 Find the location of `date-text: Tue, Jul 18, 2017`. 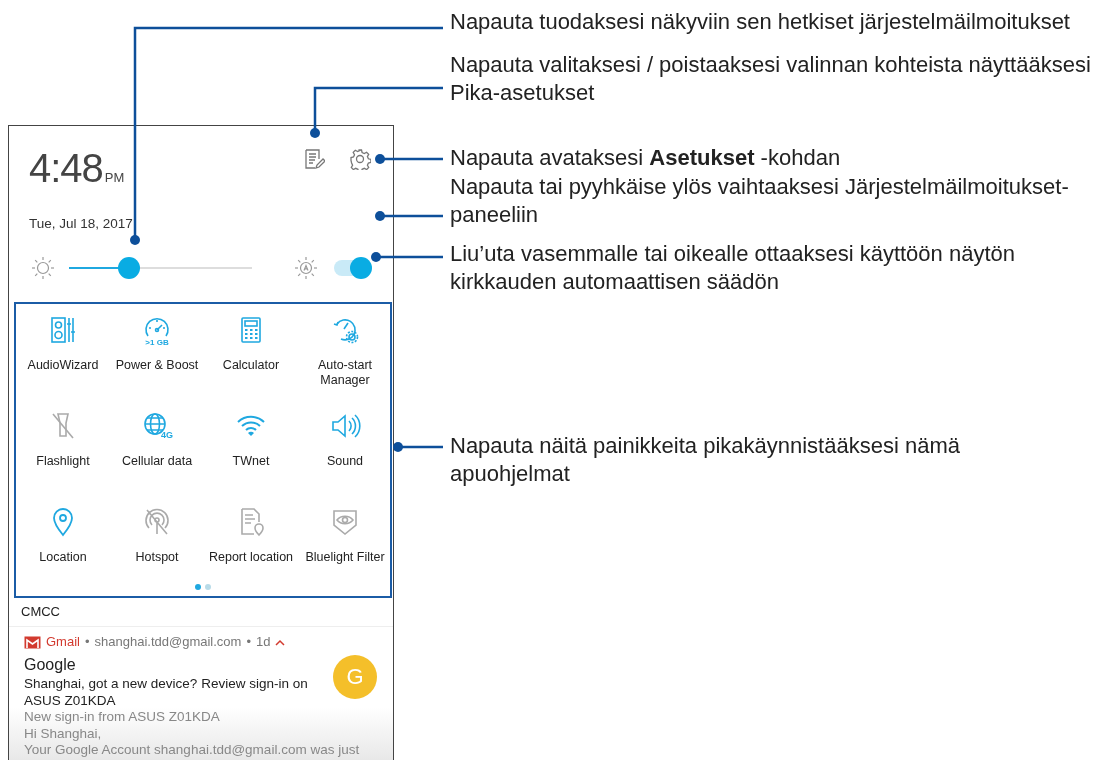

date-text: Tue, Jul 18, 2017 is located at coordinates (81, 223).